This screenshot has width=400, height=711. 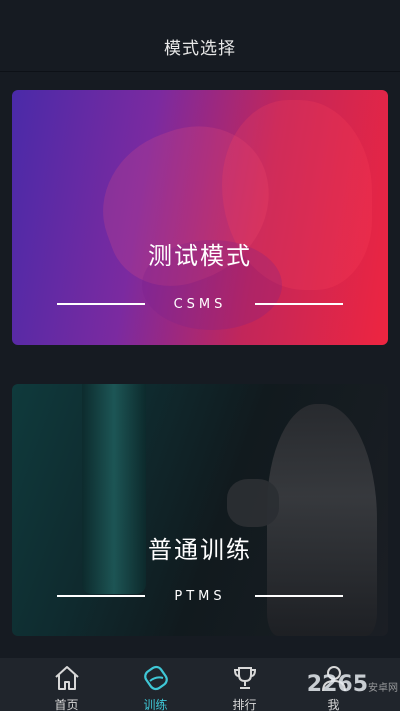 I want to click on card-title: 测试模式, so click(x=200, y=256).